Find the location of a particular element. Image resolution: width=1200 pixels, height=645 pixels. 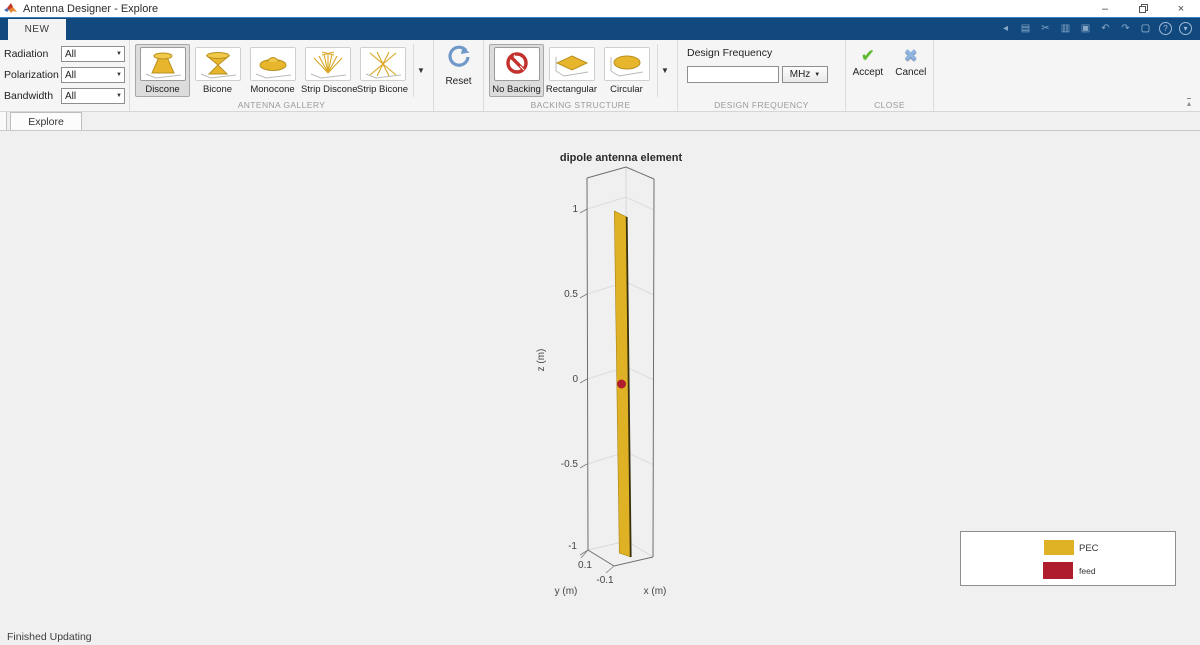

more-options-icon: ▾ is located at coordinates (1185, 28).